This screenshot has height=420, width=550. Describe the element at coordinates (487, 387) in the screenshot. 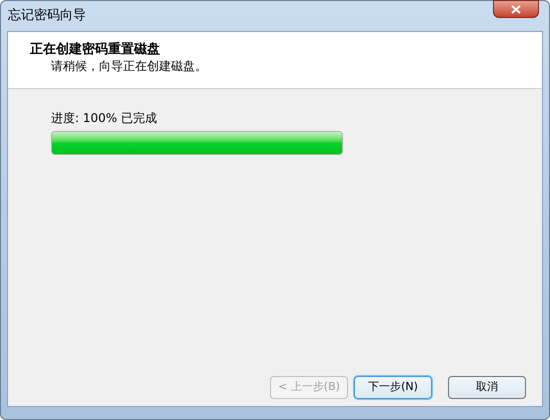

I see `wizard-button: 取消` at that location.